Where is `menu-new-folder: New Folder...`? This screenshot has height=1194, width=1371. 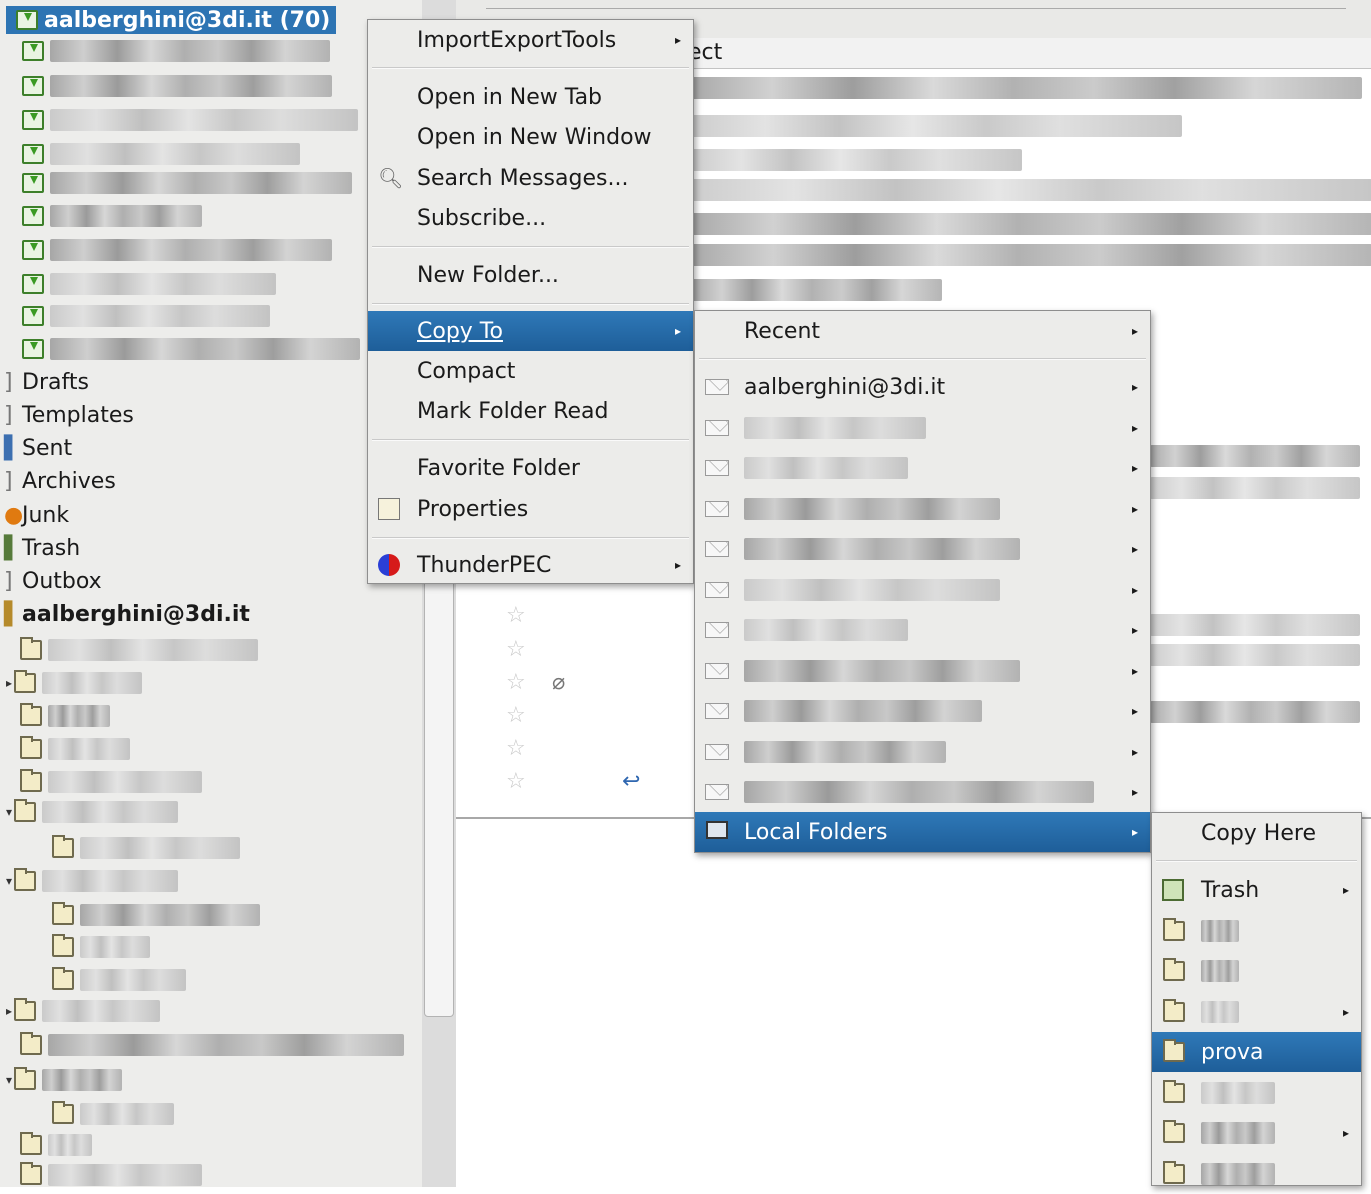 menu-new-folder: New Folder... is located at coordinates (530, 275).